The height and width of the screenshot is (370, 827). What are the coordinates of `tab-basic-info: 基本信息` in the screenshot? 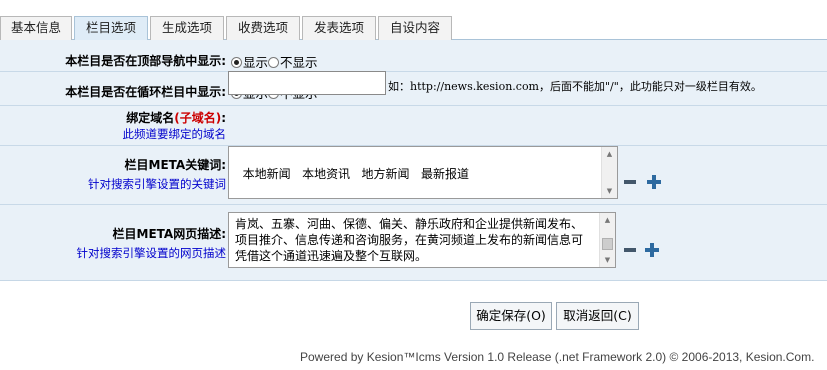 It's located at (36, 28).